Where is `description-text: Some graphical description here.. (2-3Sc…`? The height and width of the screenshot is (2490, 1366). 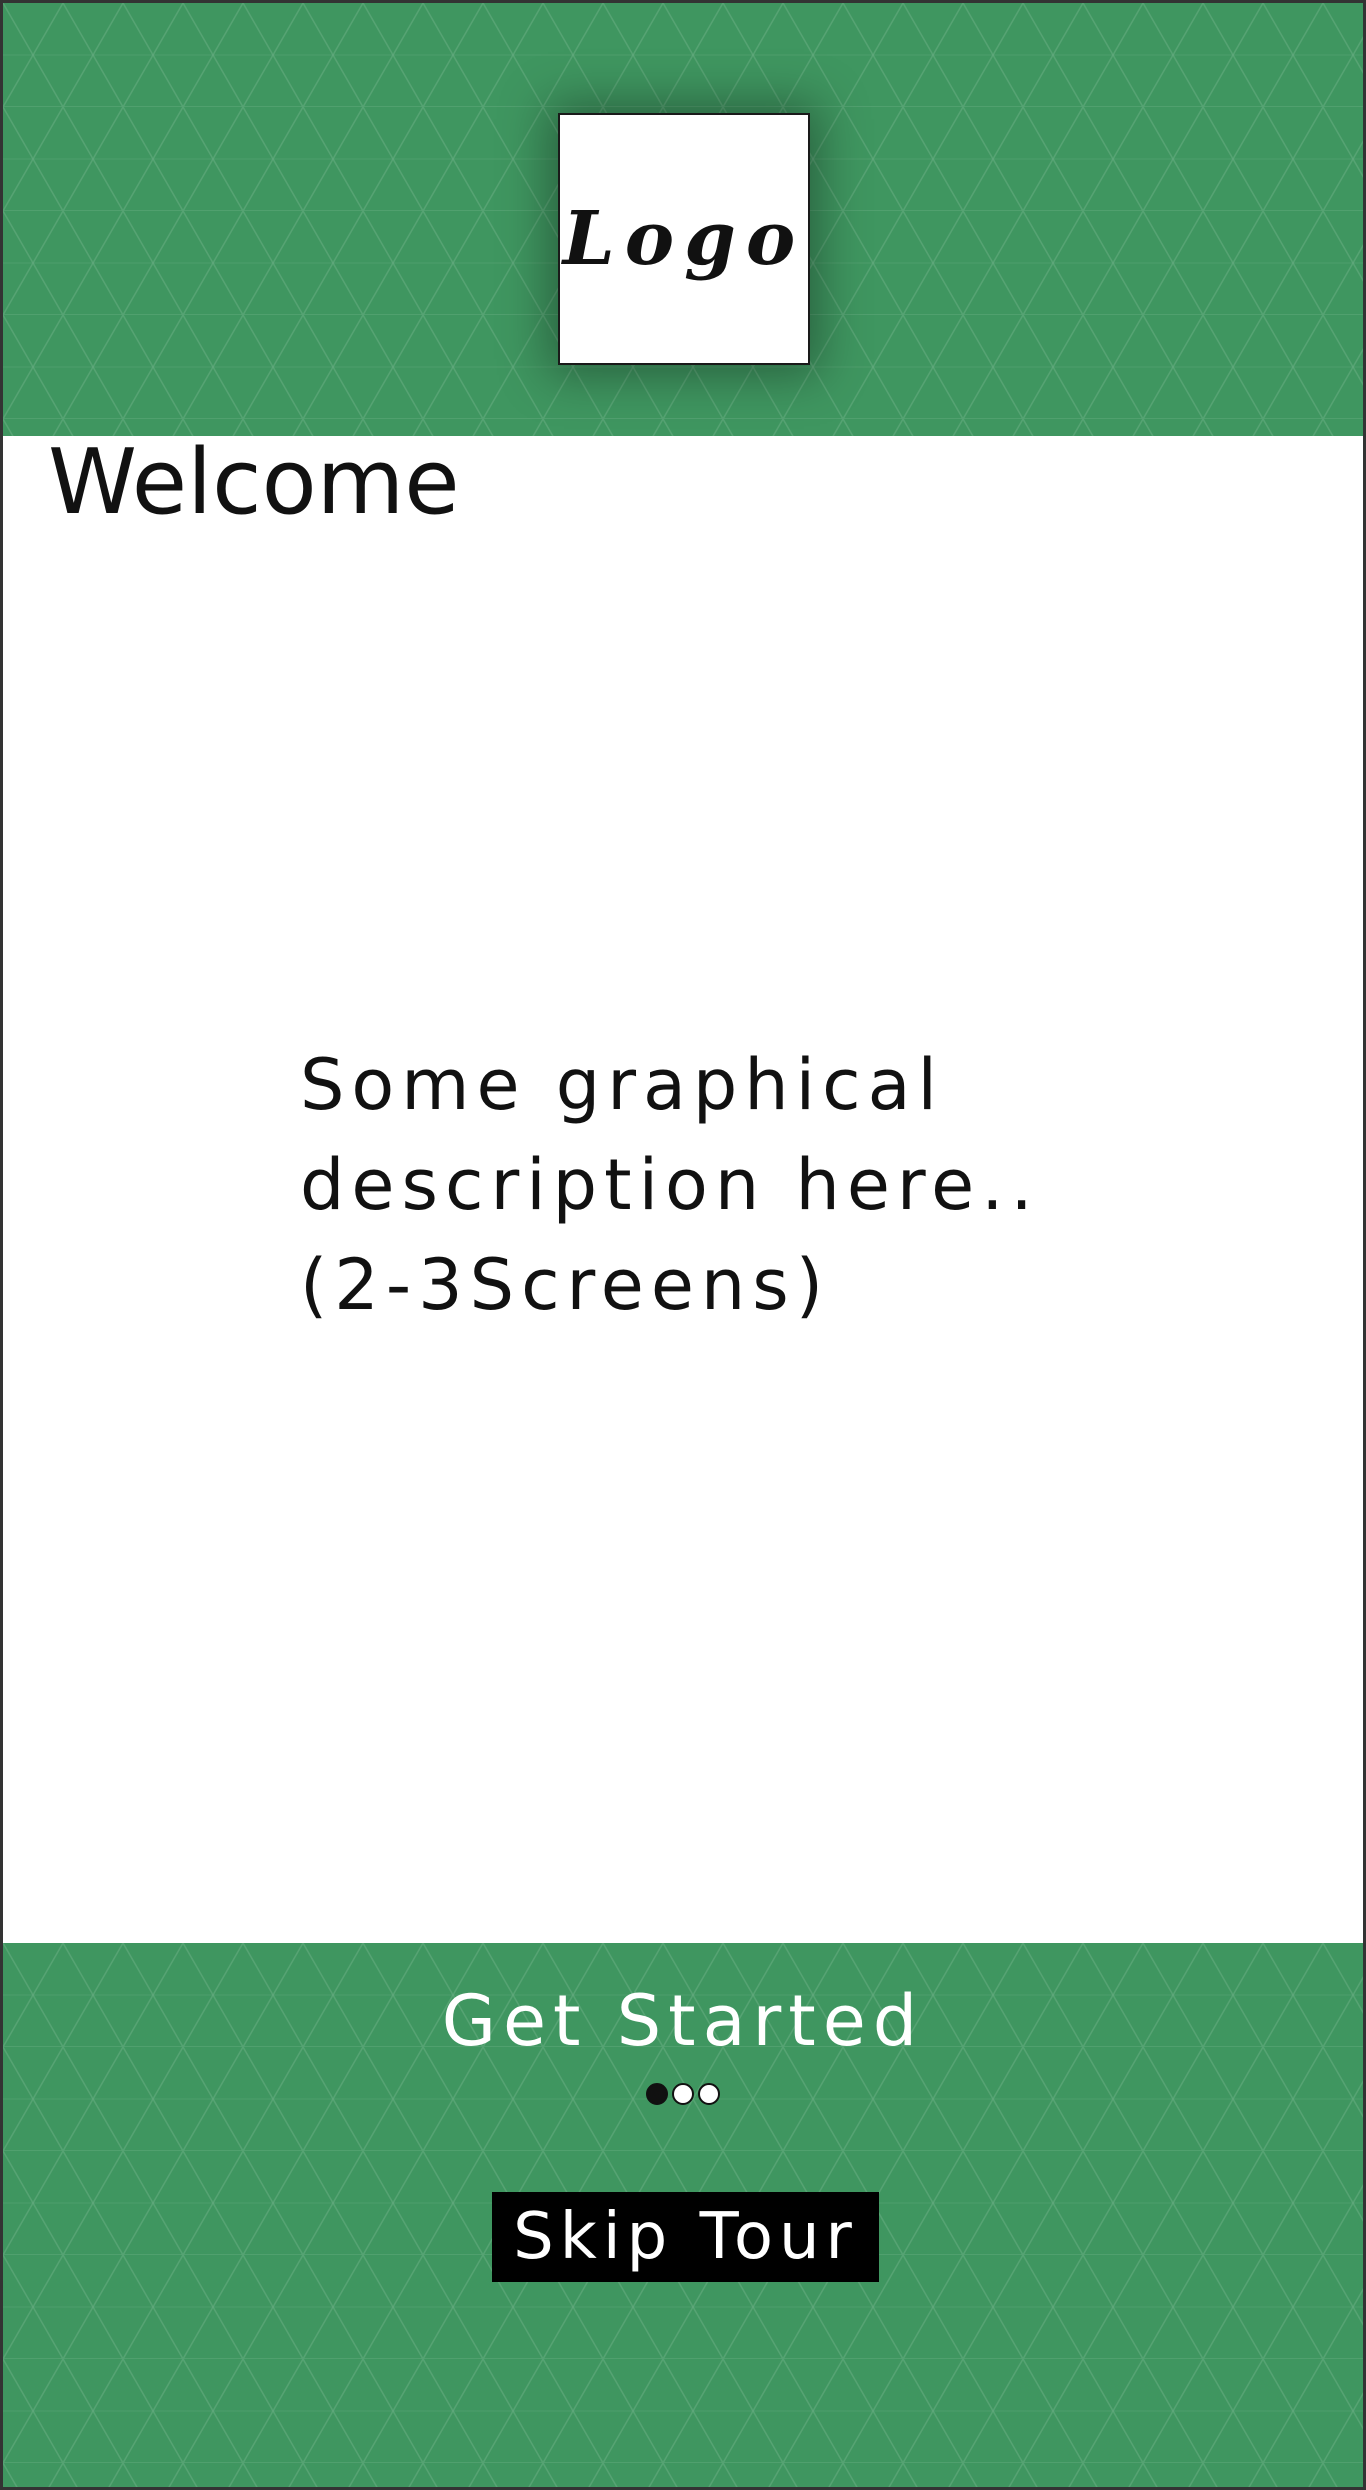 description-text: Some graphical description here.. (2-3Sc… is located at coordinates (670, 1185).